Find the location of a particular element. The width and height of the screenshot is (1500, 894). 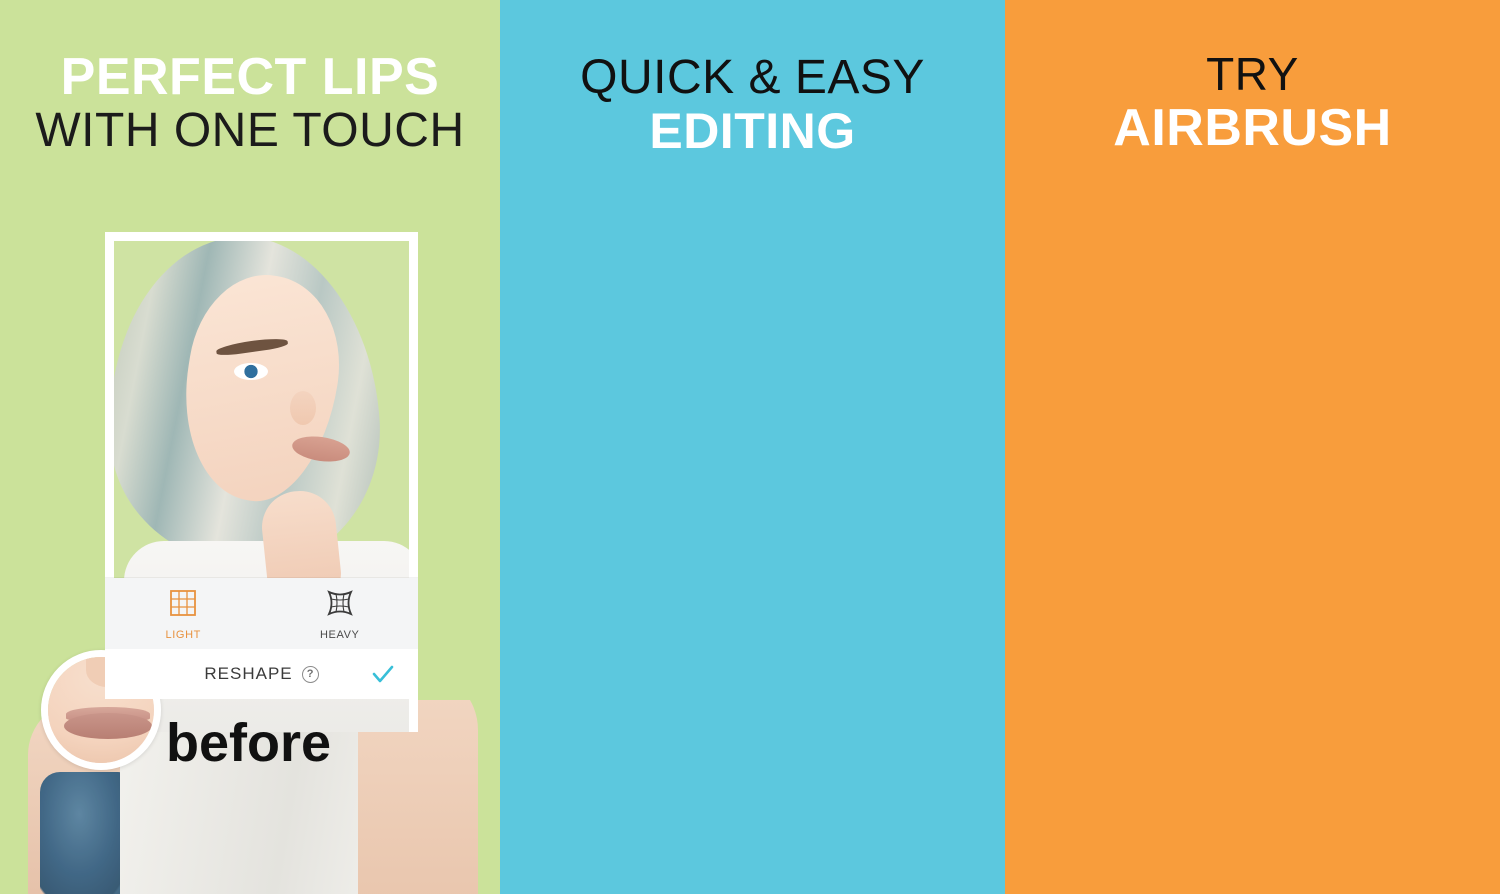

reshape-option-light: LIGHT is located at coordinates (183, 613).